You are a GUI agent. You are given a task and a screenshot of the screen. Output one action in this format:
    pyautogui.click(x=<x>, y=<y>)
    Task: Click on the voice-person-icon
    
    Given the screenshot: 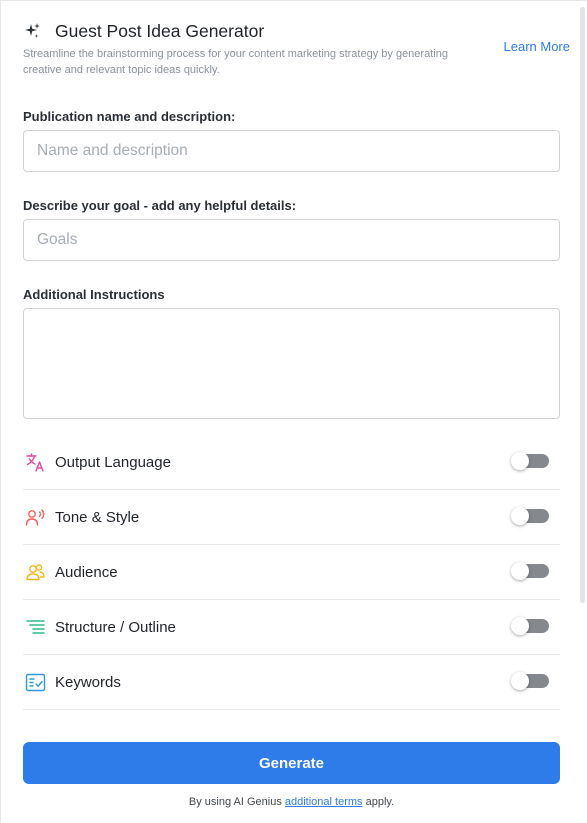 What is the action you would take?
    pyautogui.click(x=35, y=517)
    